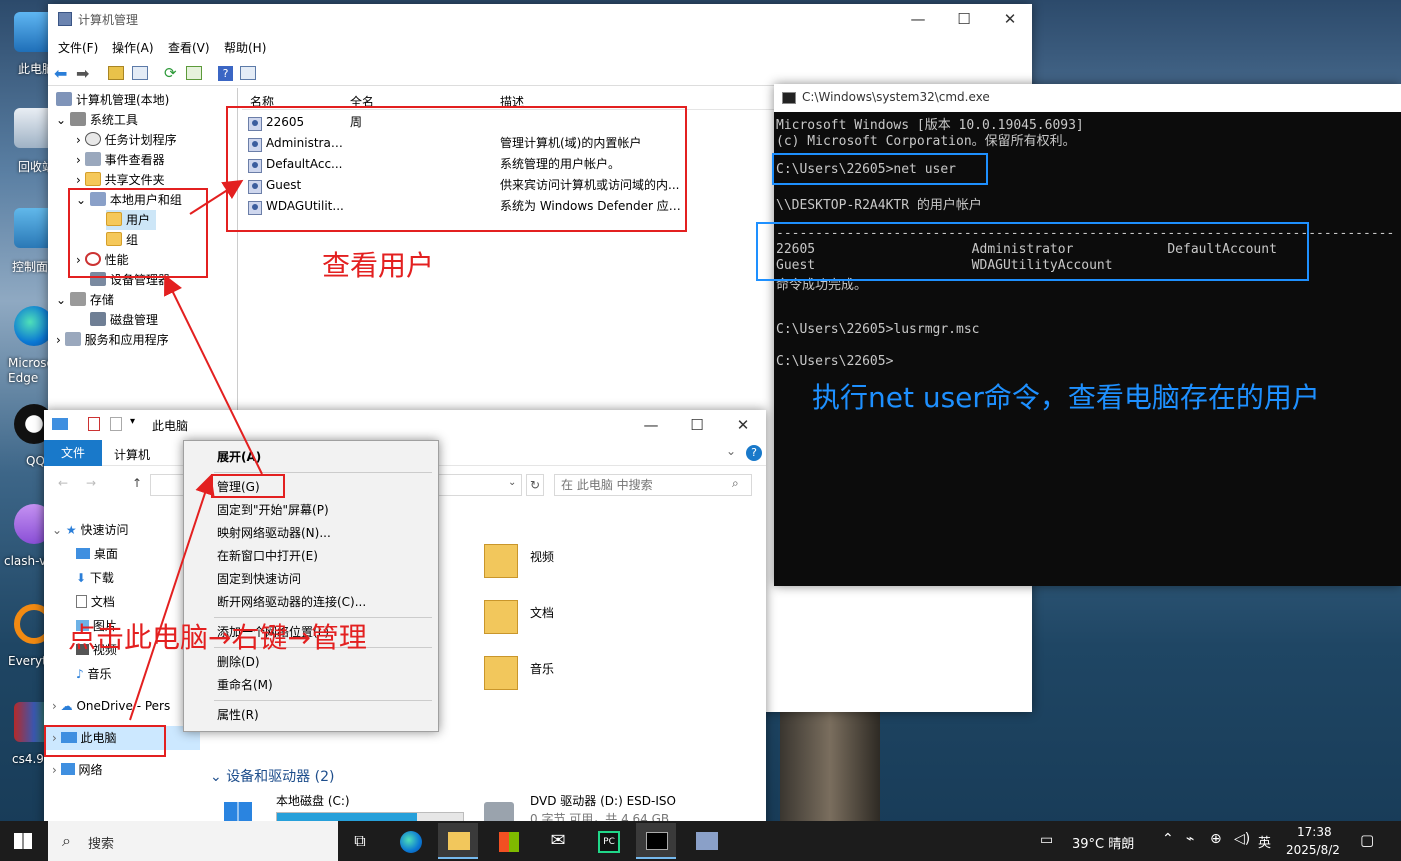  I want to click on tree-disk-management: 磁盘管理, so click(124, 320).